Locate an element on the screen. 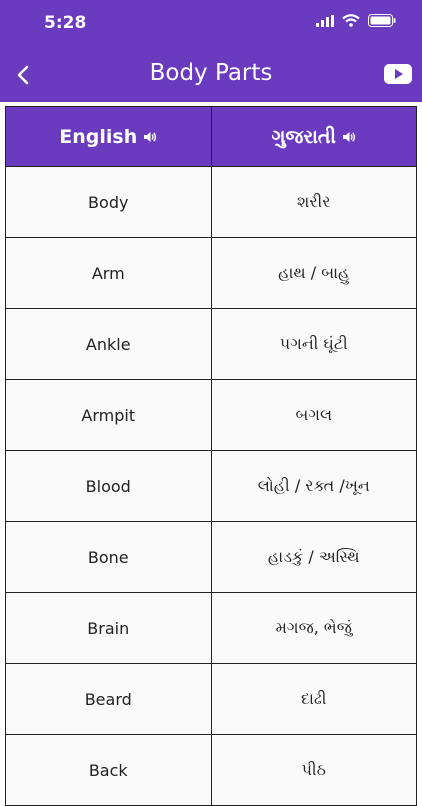  english-word: Blood is located at coordinates (108, 486).